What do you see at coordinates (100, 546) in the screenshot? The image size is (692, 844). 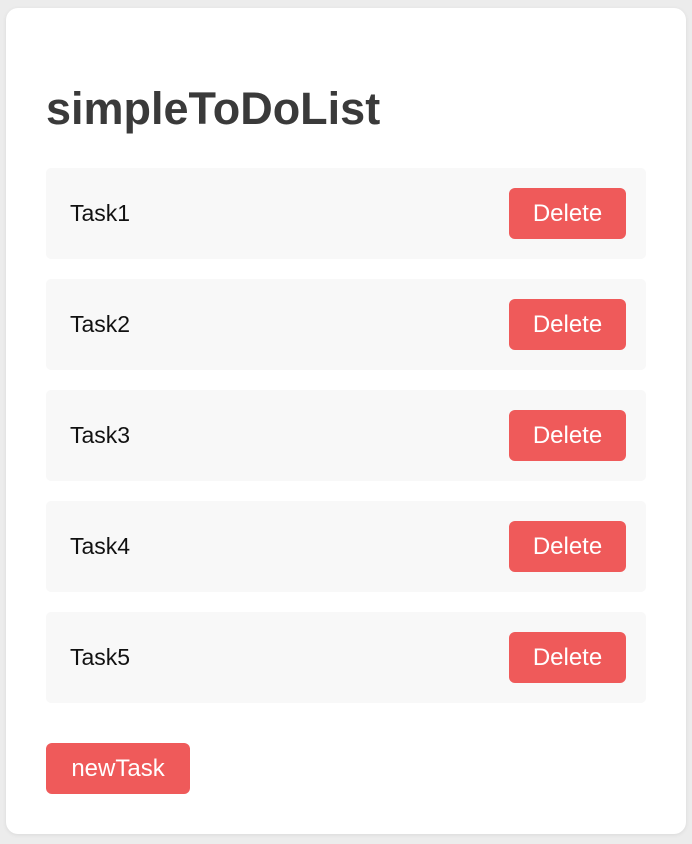 I see `task-label: Task4` at bounding box center [100, 546].